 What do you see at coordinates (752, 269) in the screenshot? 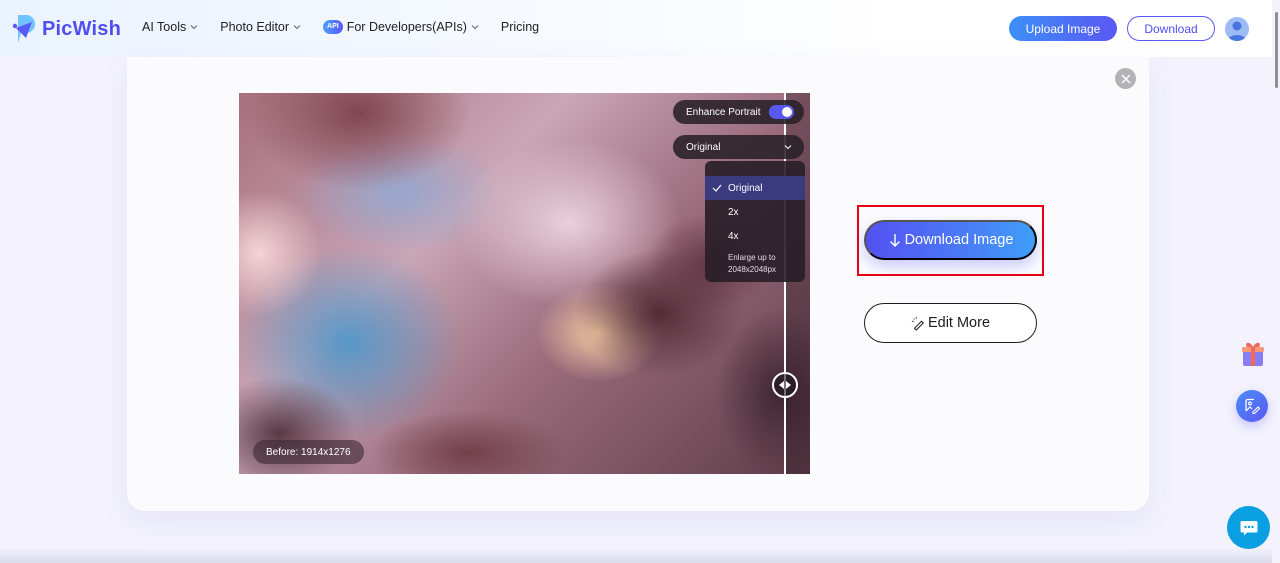
I see `scale-note-line2: 2048x2048px` at bounding box center [752, 269].